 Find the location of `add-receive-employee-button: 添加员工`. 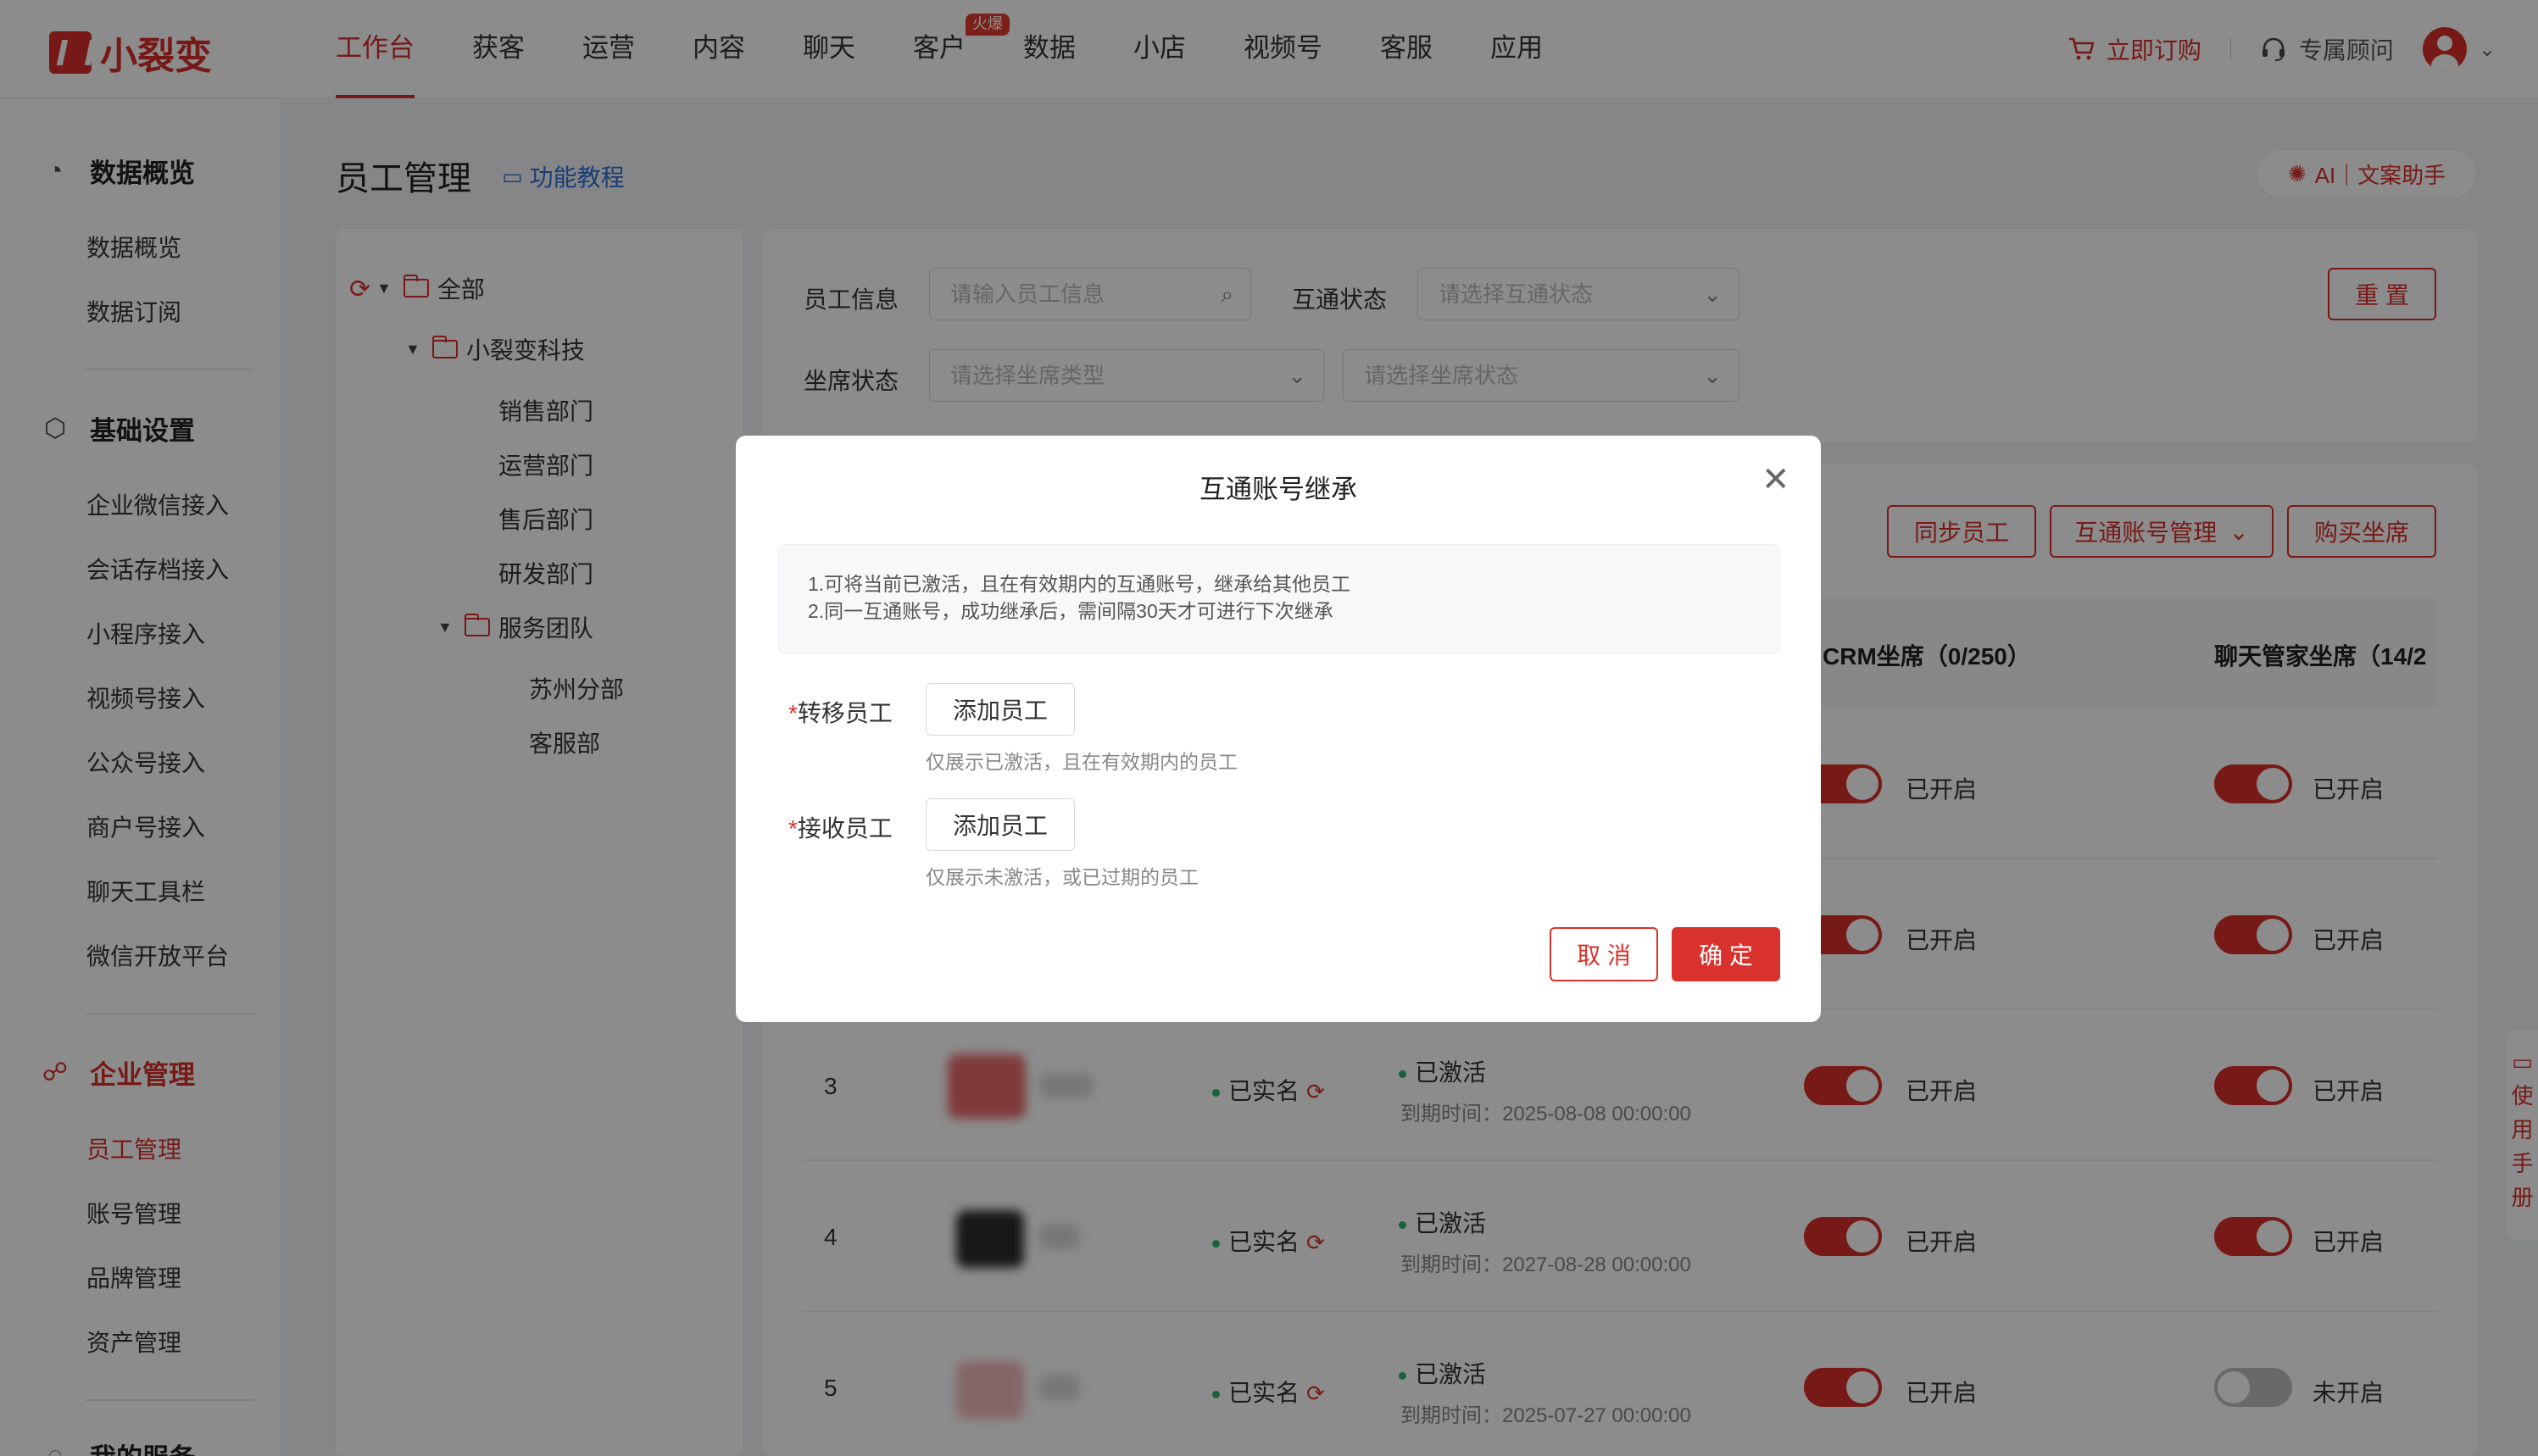

add-receive-employee-button: 添加员工 is located at coordinates (1000, 825).